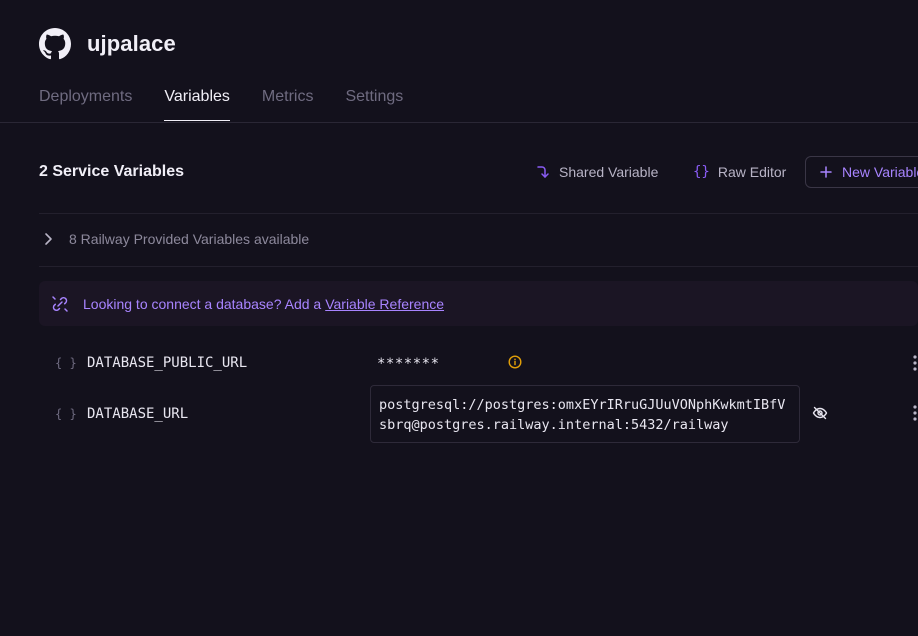  I want to click on variable-name: DATABASE_URL, so click(138, 414).